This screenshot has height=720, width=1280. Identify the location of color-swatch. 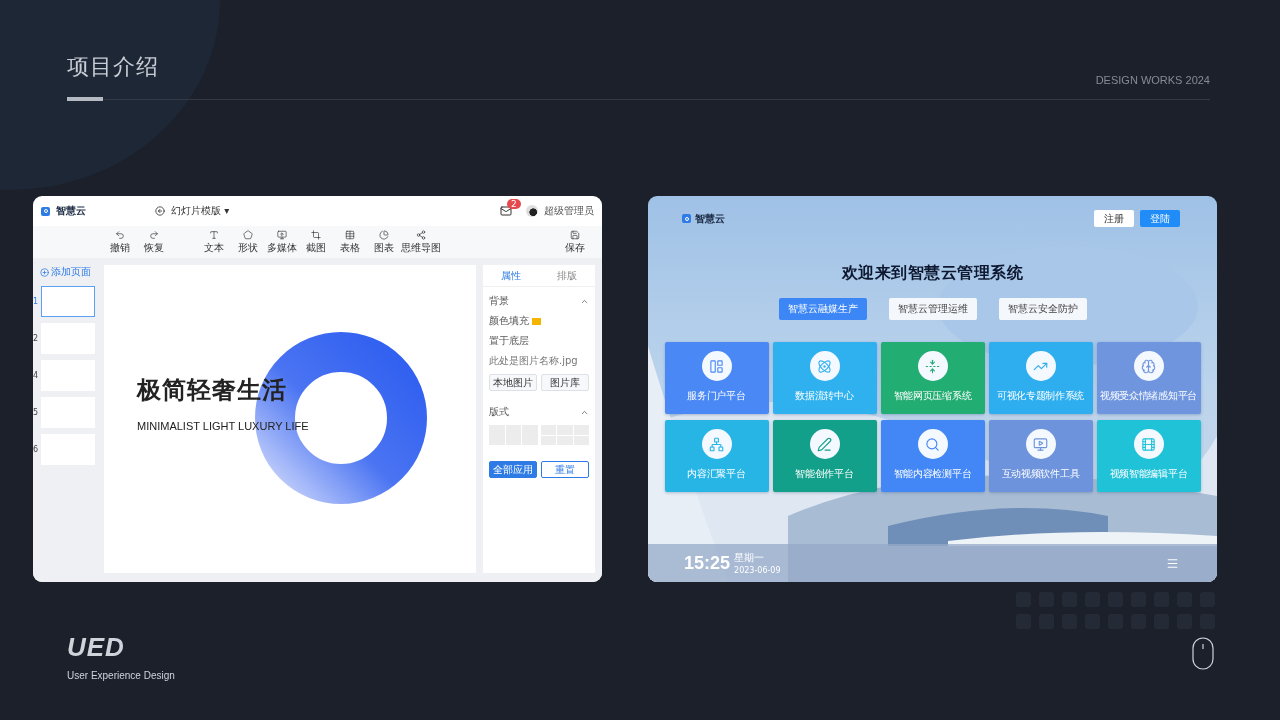
(536, 321).